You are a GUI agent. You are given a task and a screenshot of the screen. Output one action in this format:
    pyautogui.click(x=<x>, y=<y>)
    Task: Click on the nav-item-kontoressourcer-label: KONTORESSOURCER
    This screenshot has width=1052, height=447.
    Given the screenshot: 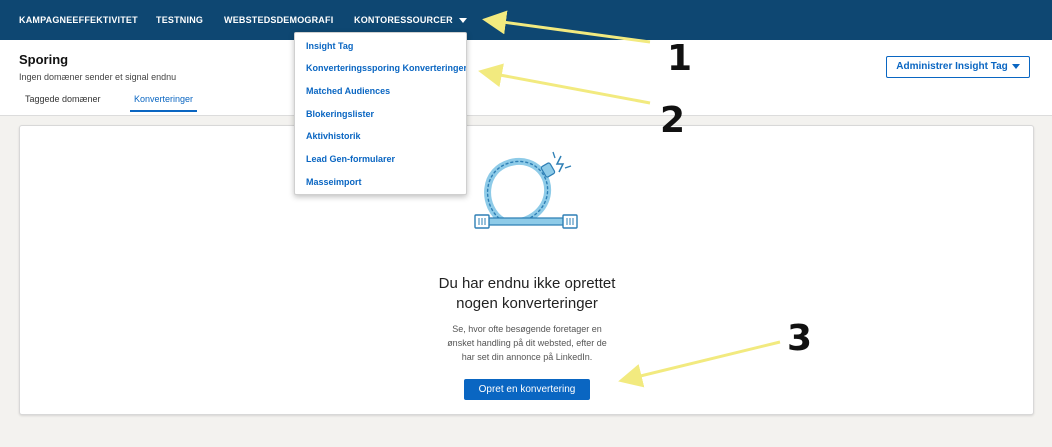 What is the action you would take?
    pyautogui.click(x=403, y=20)
    